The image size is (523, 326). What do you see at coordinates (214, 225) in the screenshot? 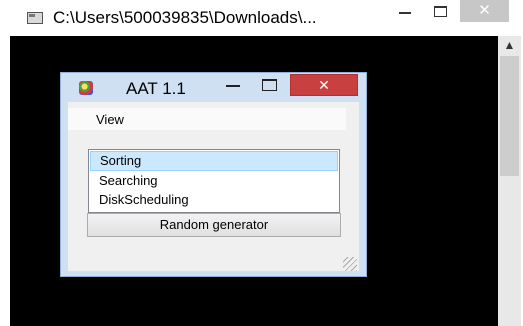
I see `random-generator-button: Random generator` at bounding box center [214, 225].